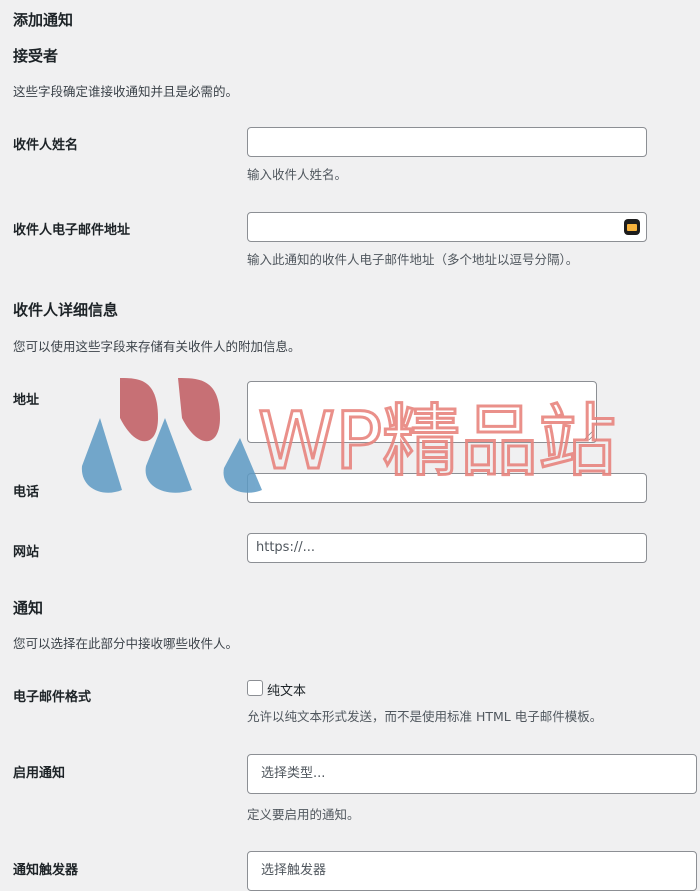 The image size is (700, 891). Describe the element at coordinates (589, 435) in the screenshot. I see `resize-handle-icon` at that location.